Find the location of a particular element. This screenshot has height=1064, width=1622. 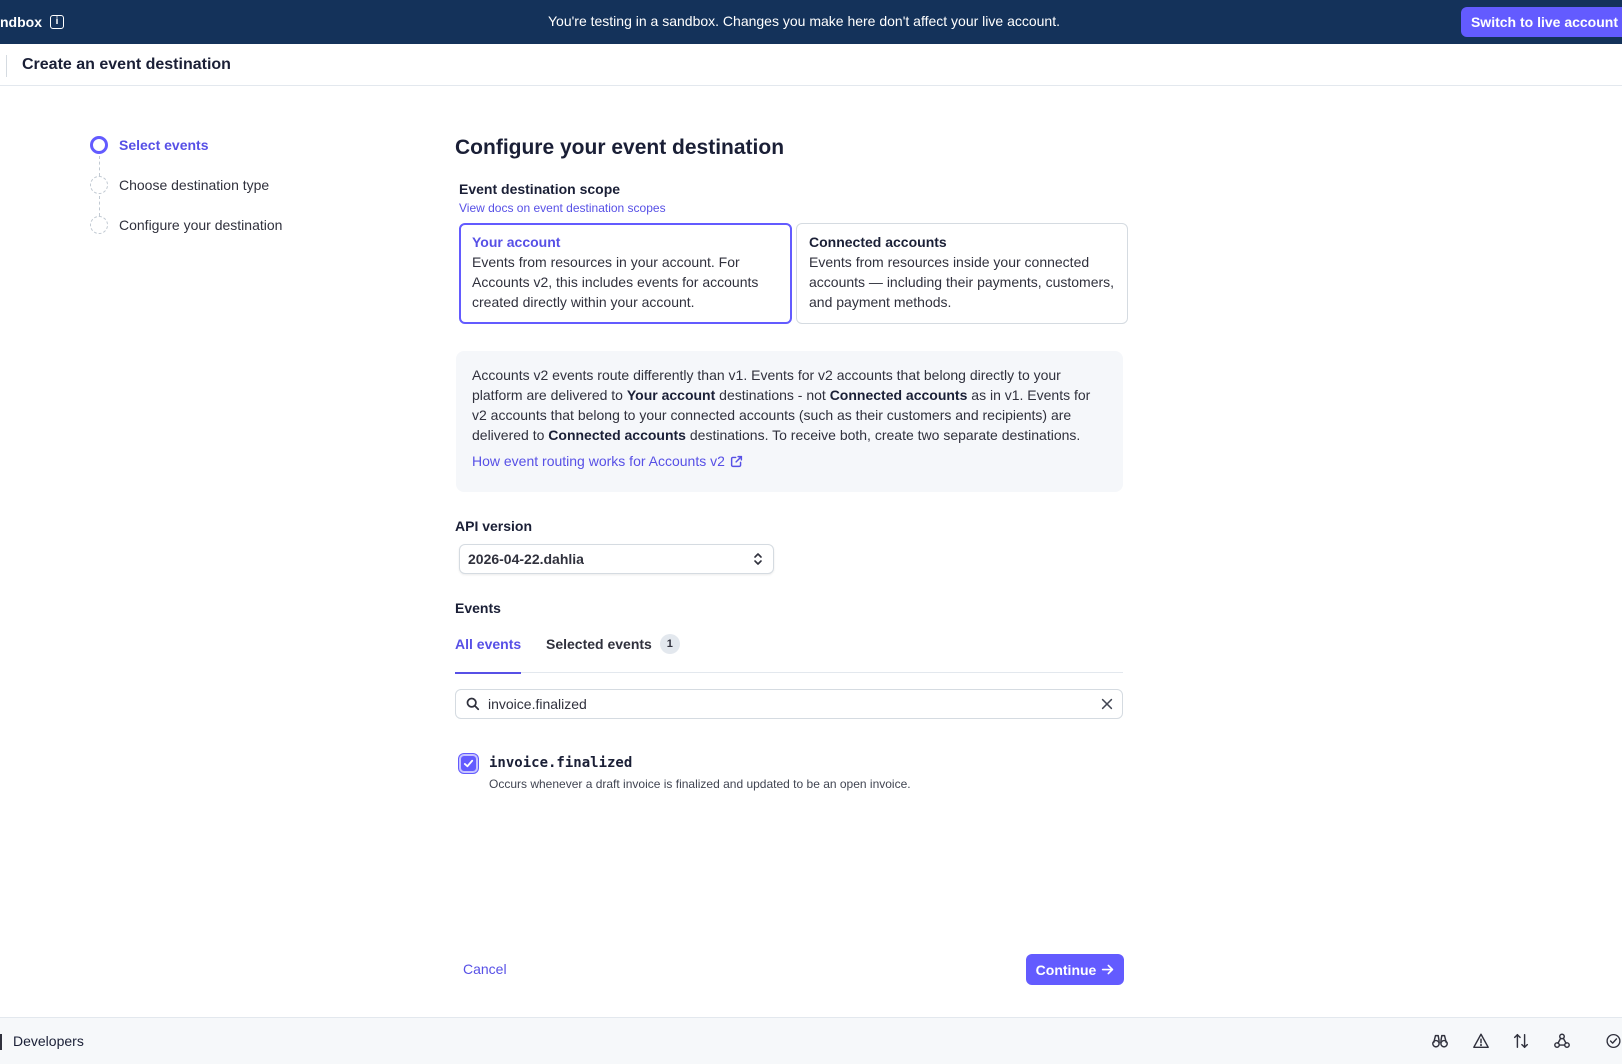

step-label: Choose destination type is located at coordinates (194, 185).